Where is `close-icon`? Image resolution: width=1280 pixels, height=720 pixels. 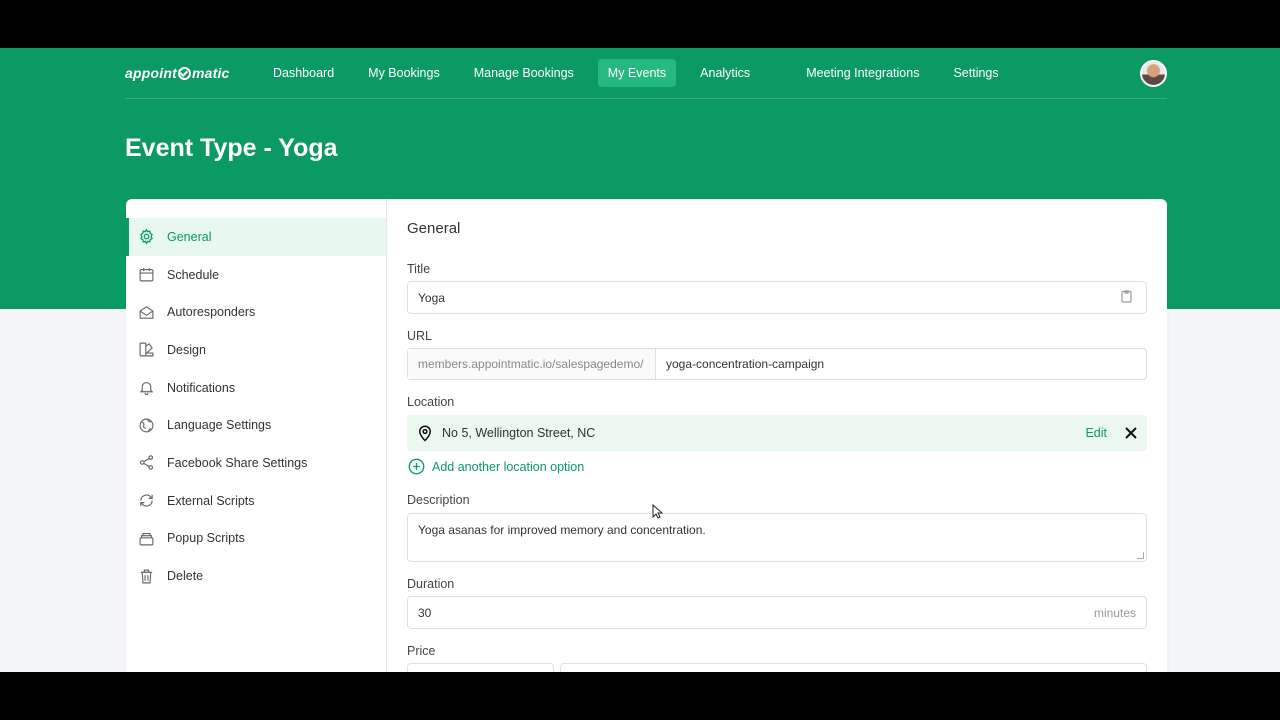 close-icon is located at coordinates (1131, 433).